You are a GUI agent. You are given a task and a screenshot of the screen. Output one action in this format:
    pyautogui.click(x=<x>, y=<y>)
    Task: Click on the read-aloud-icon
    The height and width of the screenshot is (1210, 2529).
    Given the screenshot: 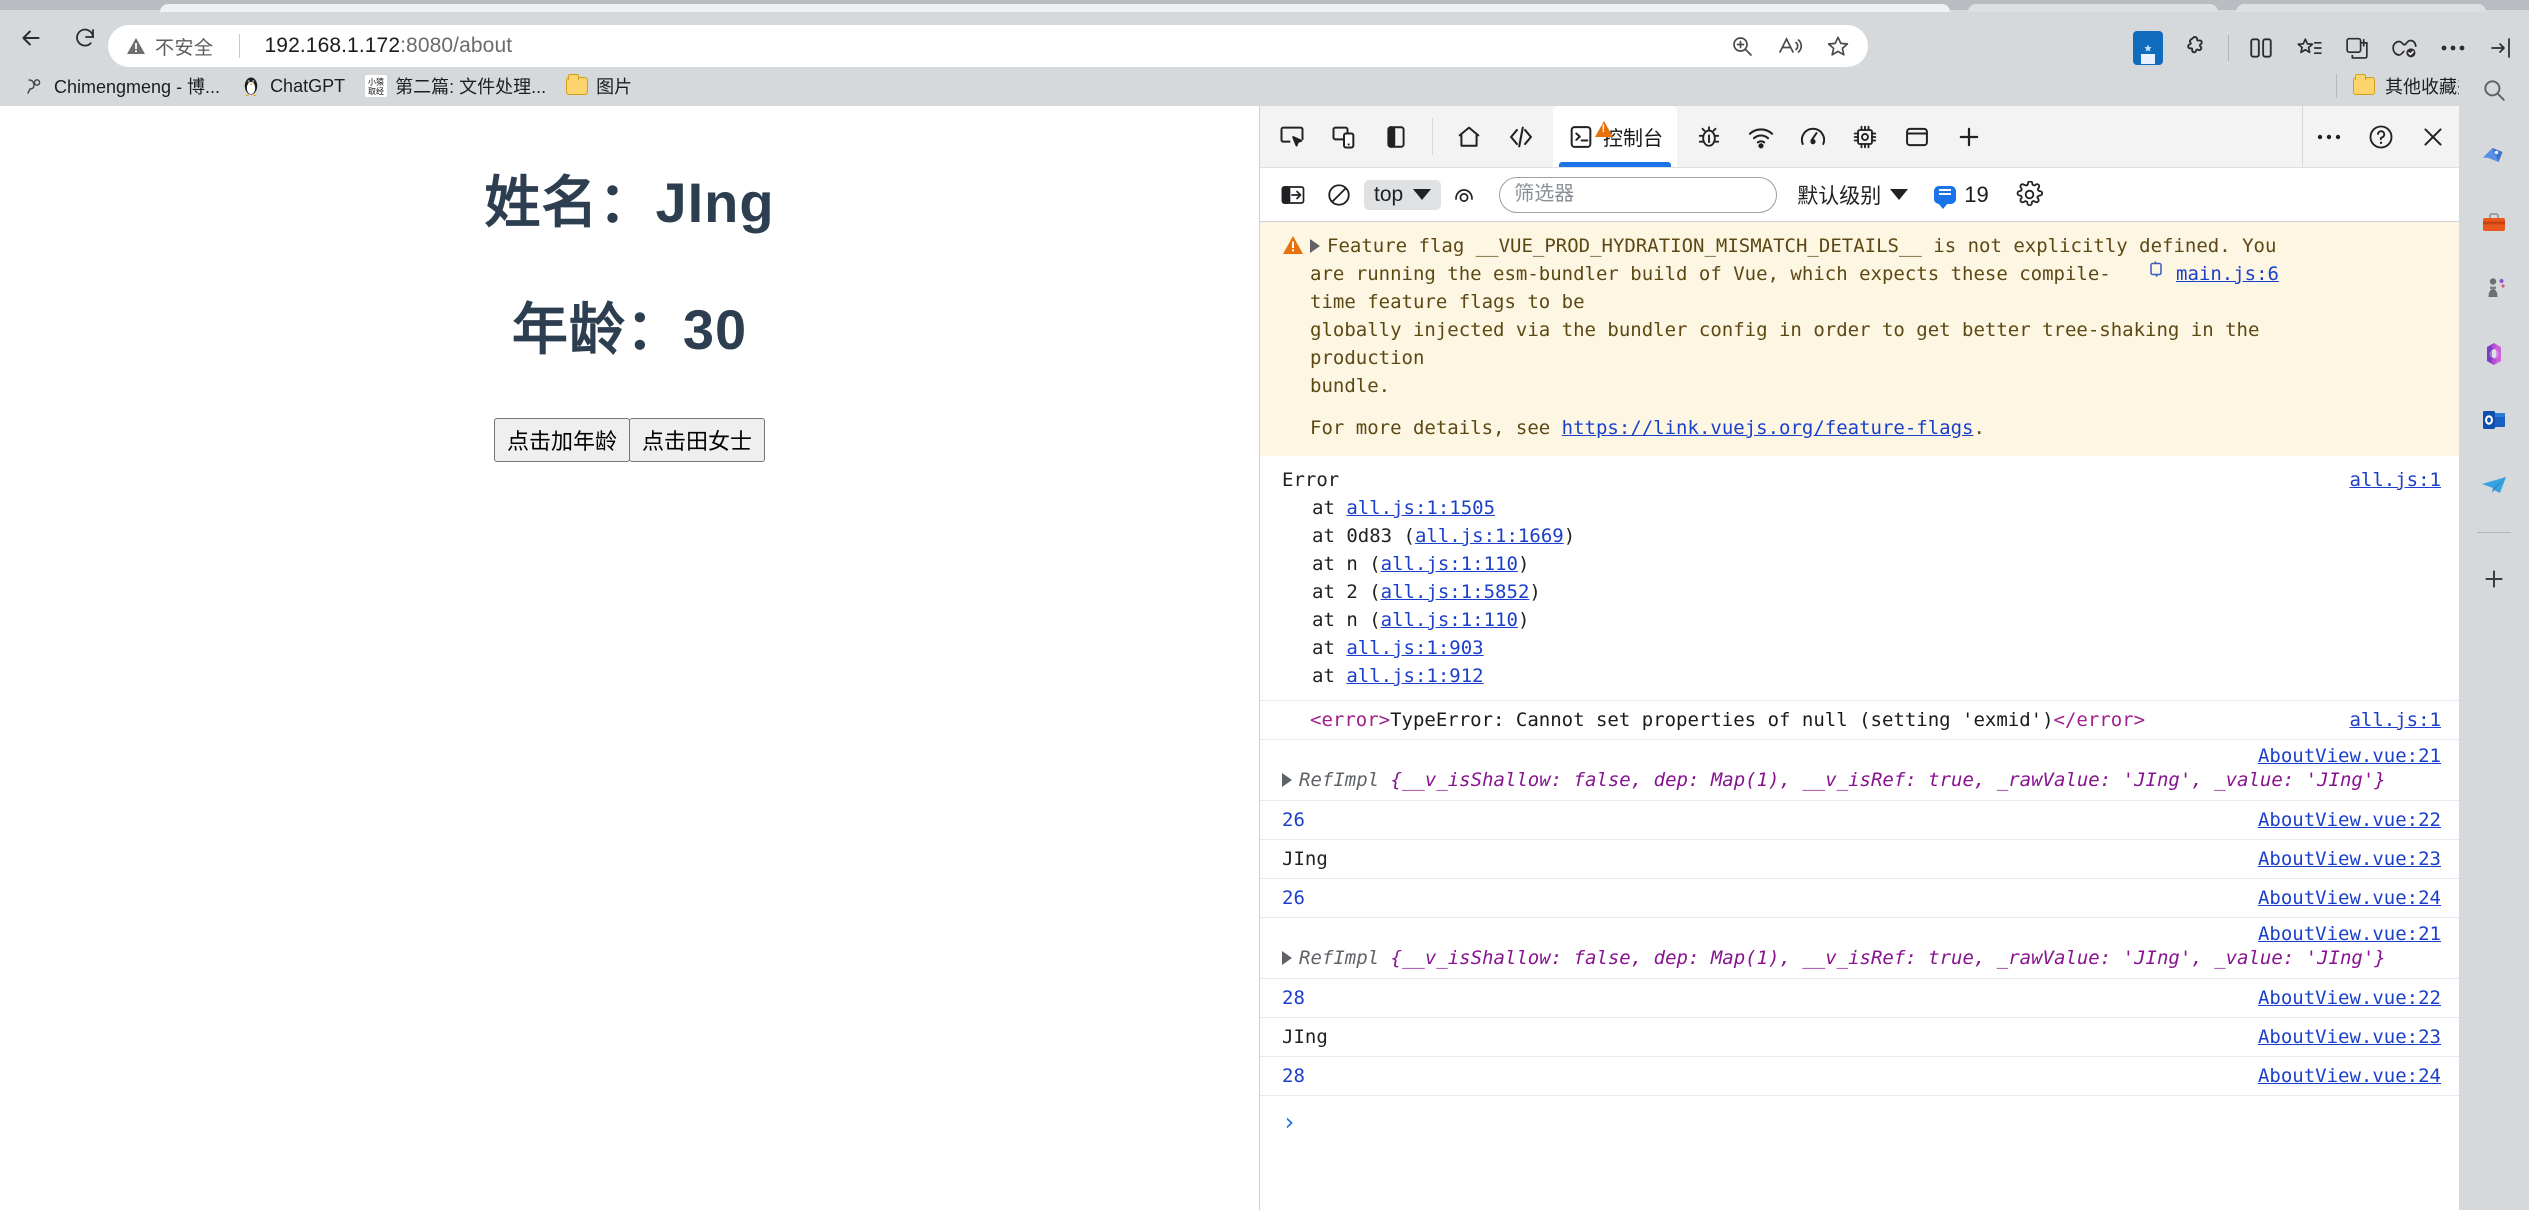 What is the action you would take?
    pyautogui.click(x=1790, y=46)
    